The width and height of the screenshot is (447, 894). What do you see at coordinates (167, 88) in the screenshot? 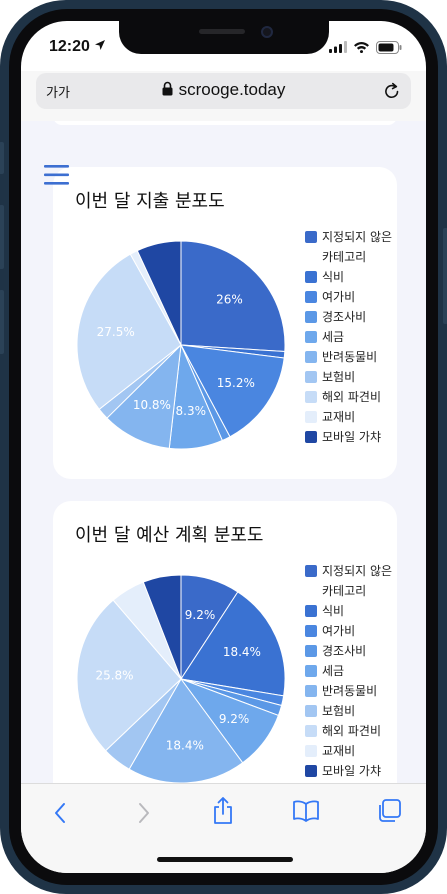
I see `lock-icon` at bounding box center [167, 88].